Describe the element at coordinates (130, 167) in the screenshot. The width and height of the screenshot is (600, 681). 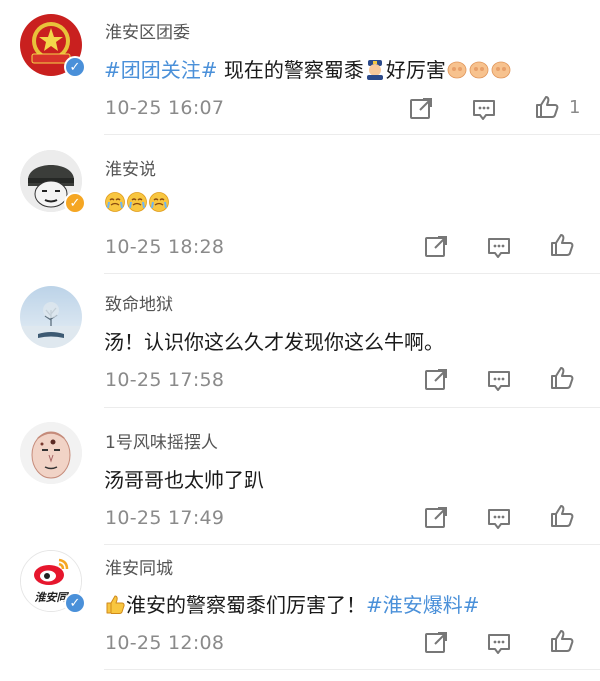
I see `comment-author-name: 淮安说` at that location.